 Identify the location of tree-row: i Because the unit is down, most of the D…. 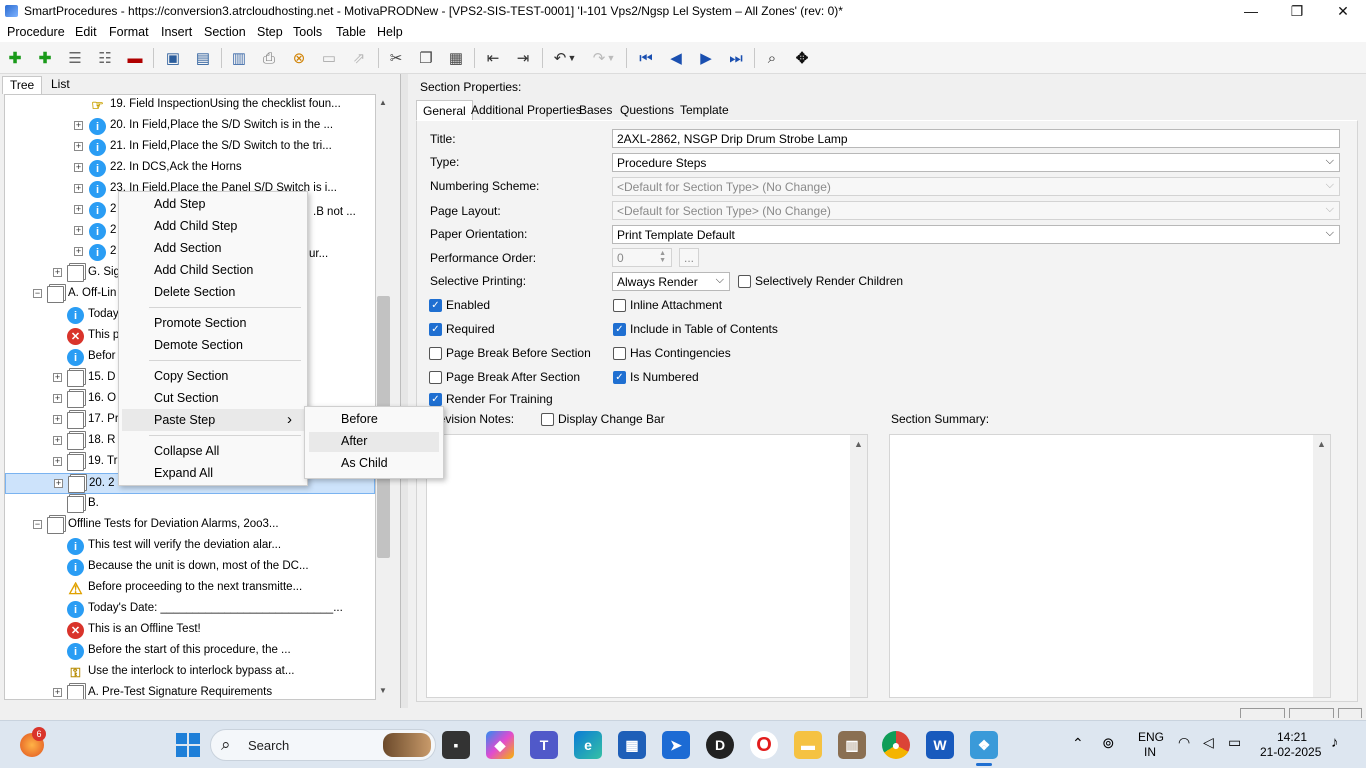
(190, 567).